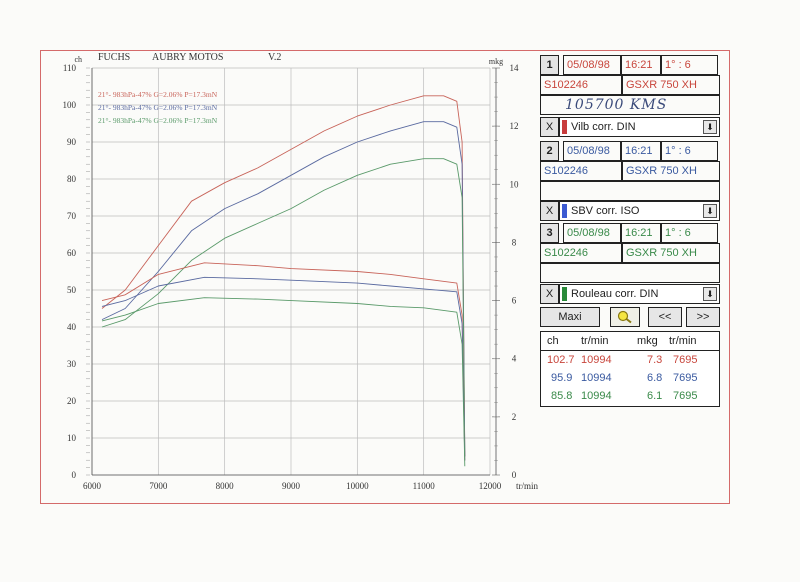 The height and width of the screenshot is (582, 800). What do you see at coordinates (515, 68) in the screenshot?
I see `y-right-tick-label: 14` at bounding box center [515, 68].